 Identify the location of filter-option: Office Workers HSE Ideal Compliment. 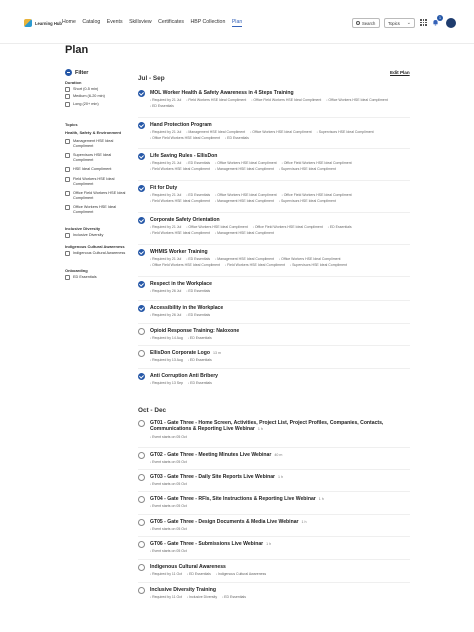
(96, 210).